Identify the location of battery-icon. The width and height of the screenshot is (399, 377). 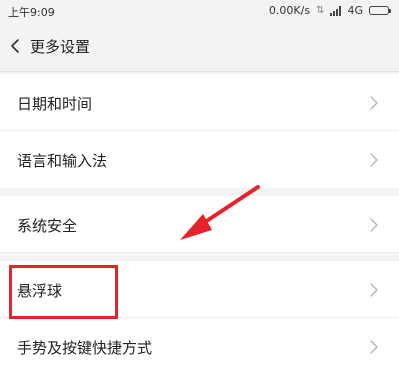
(380, 10).